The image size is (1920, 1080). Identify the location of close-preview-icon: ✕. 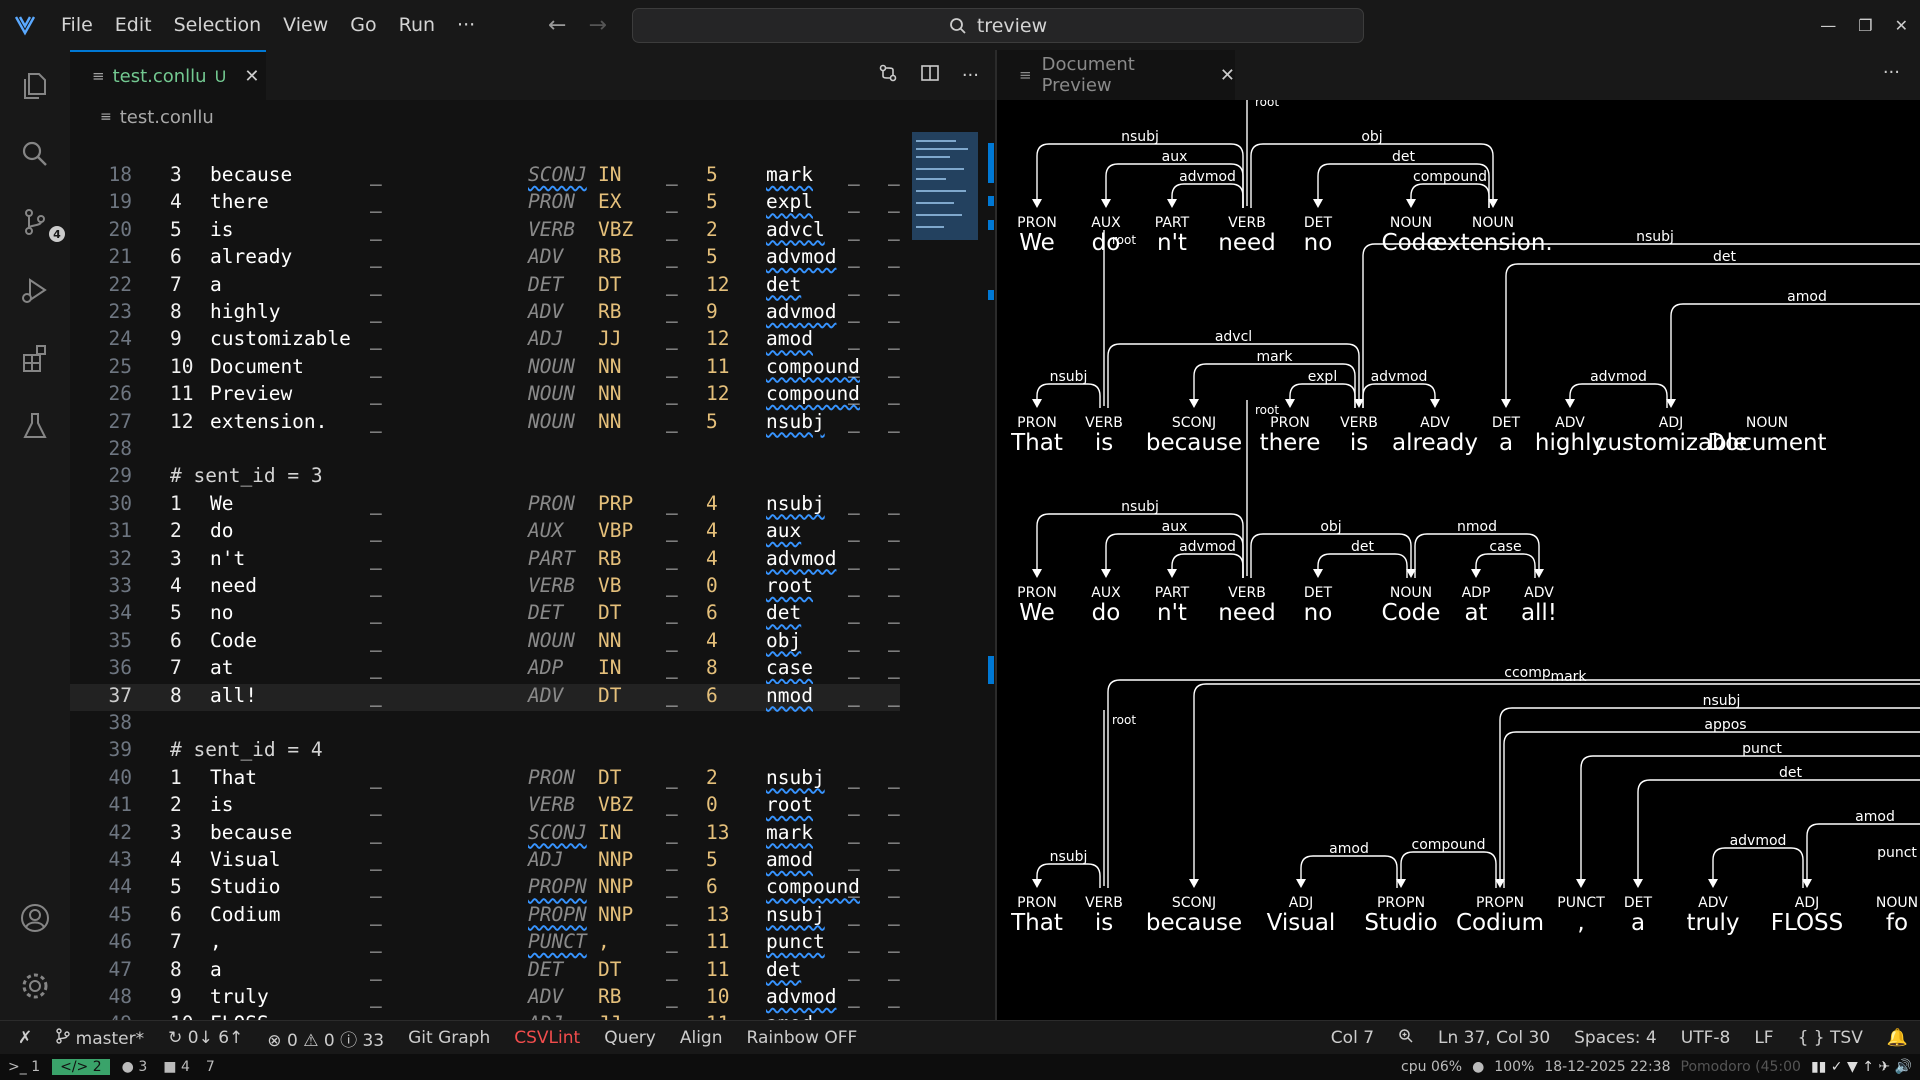
(1227, 75).